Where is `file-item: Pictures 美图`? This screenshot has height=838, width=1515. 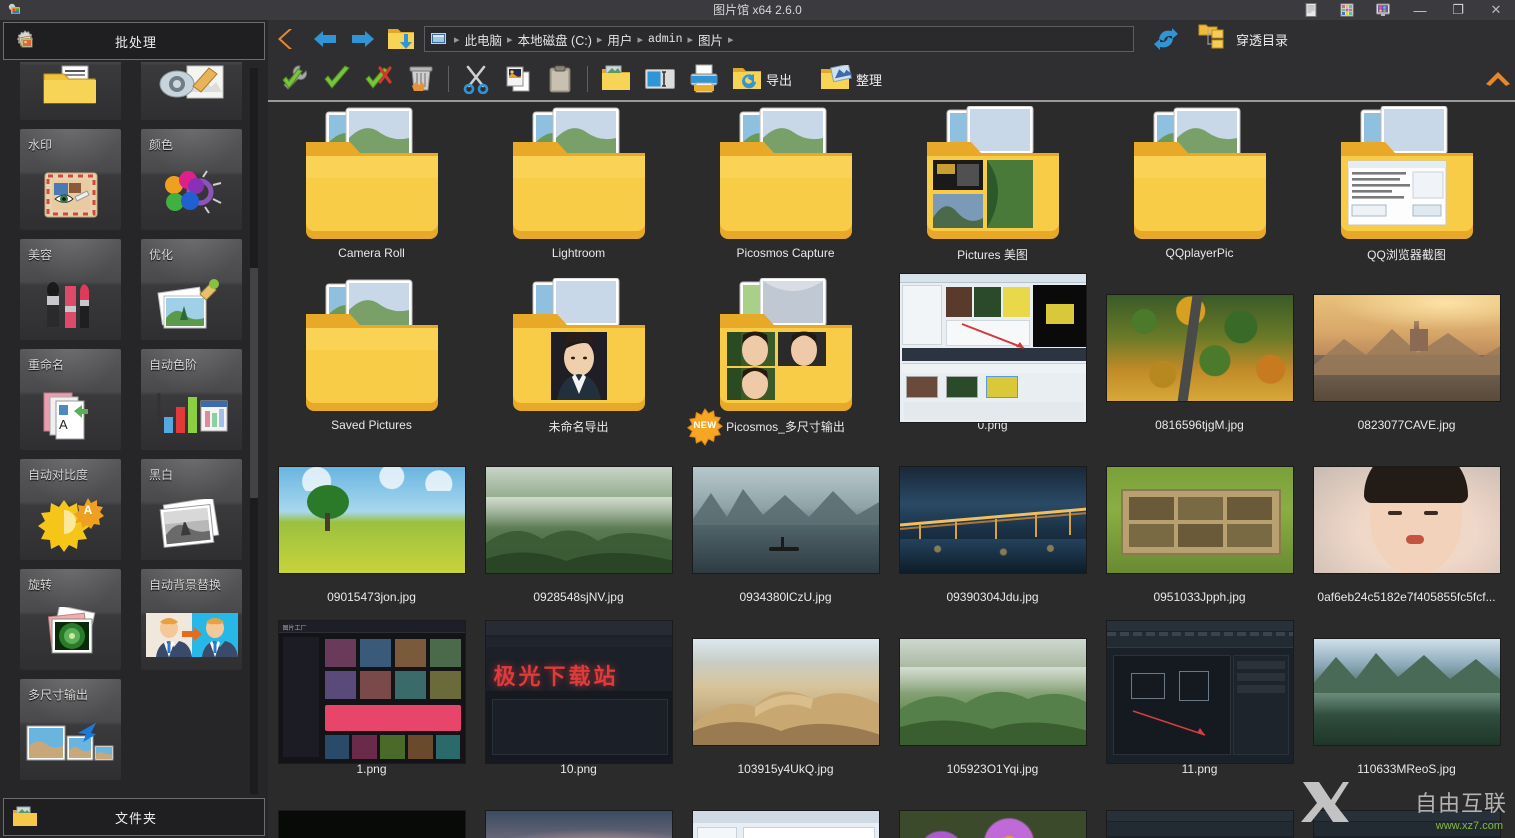
file-item: Pictures 美图 is located at coordinates (992, 190).